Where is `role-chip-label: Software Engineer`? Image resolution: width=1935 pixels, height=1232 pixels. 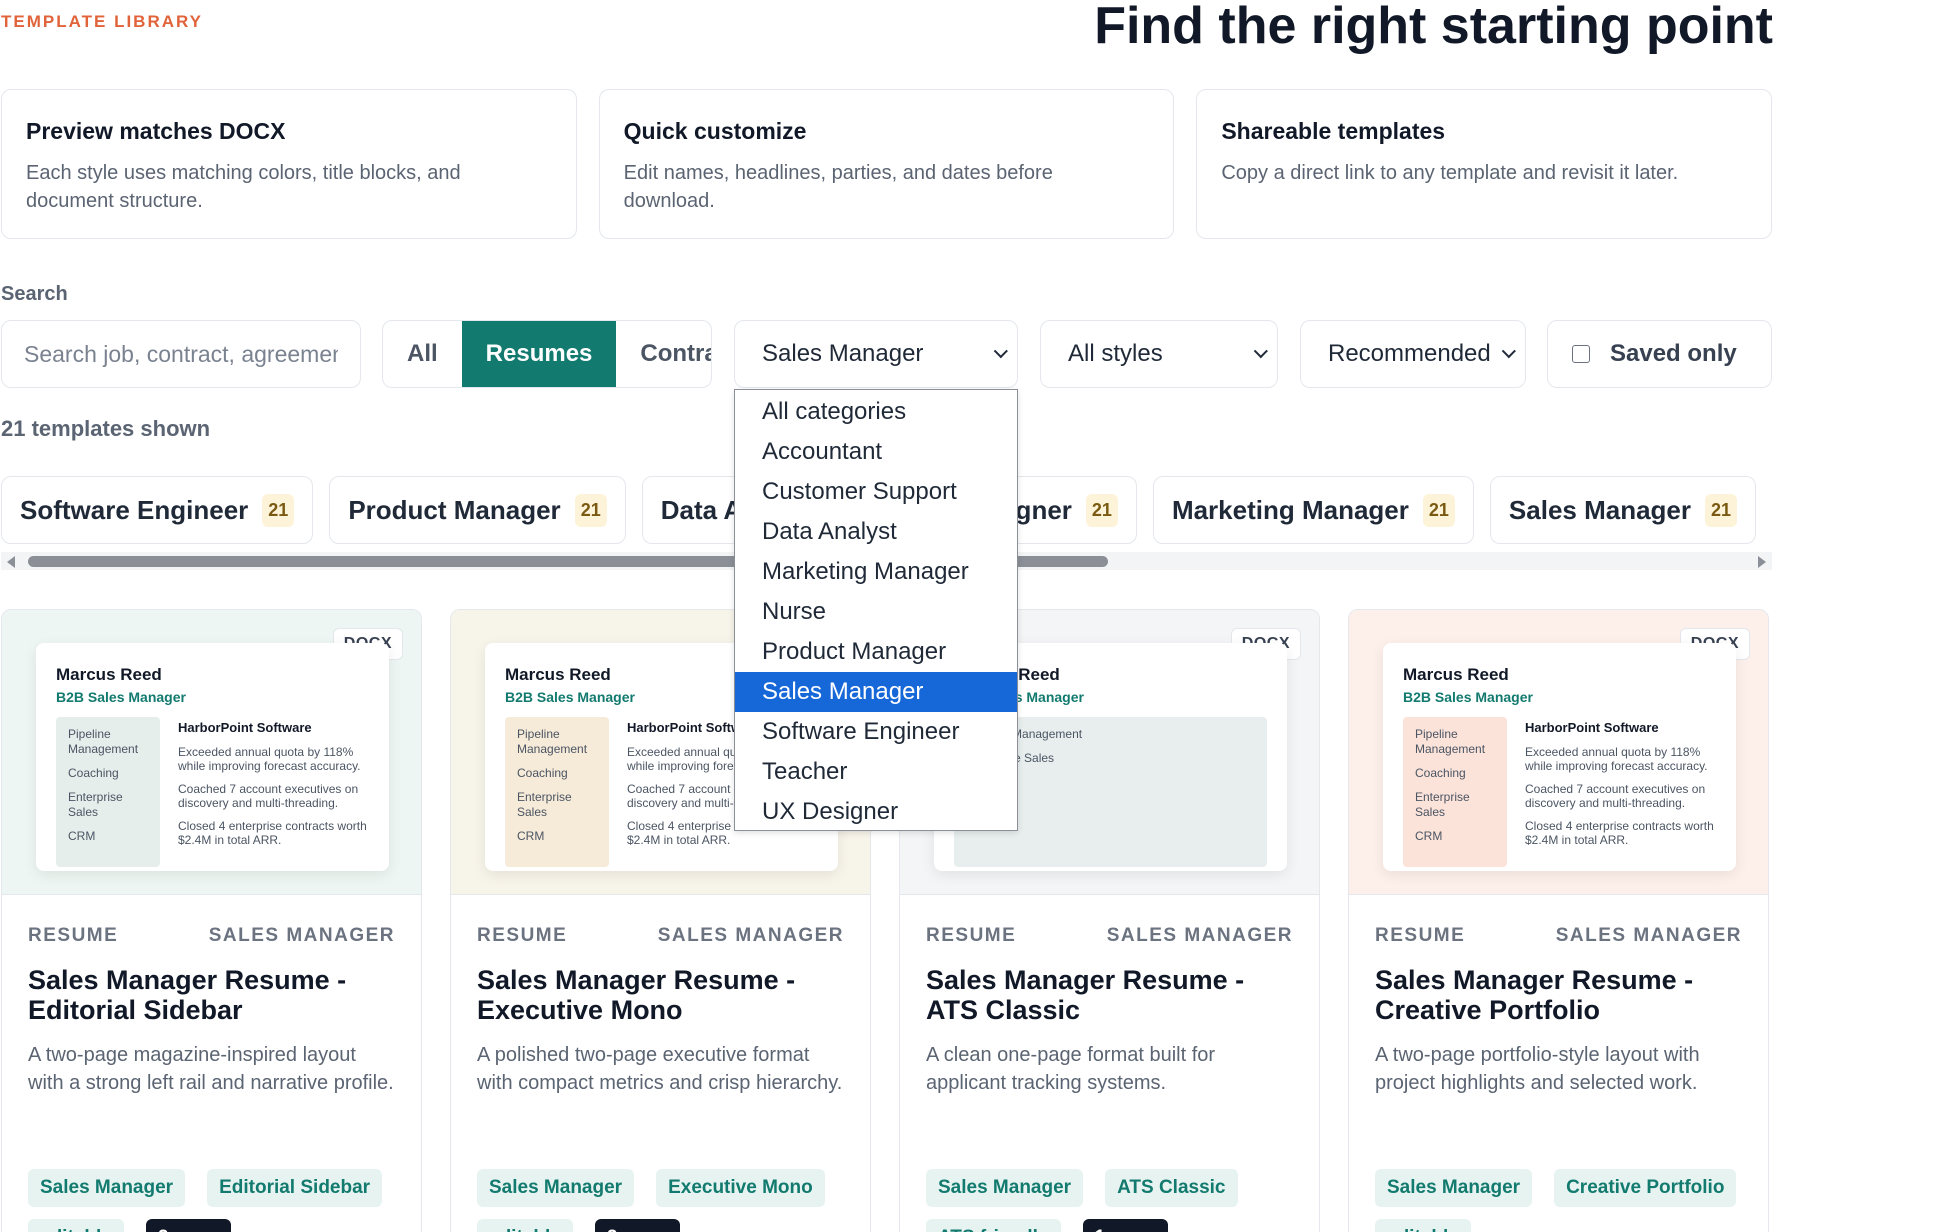
role-chip-label: Software Engineer is located at coordinates (134, 509).